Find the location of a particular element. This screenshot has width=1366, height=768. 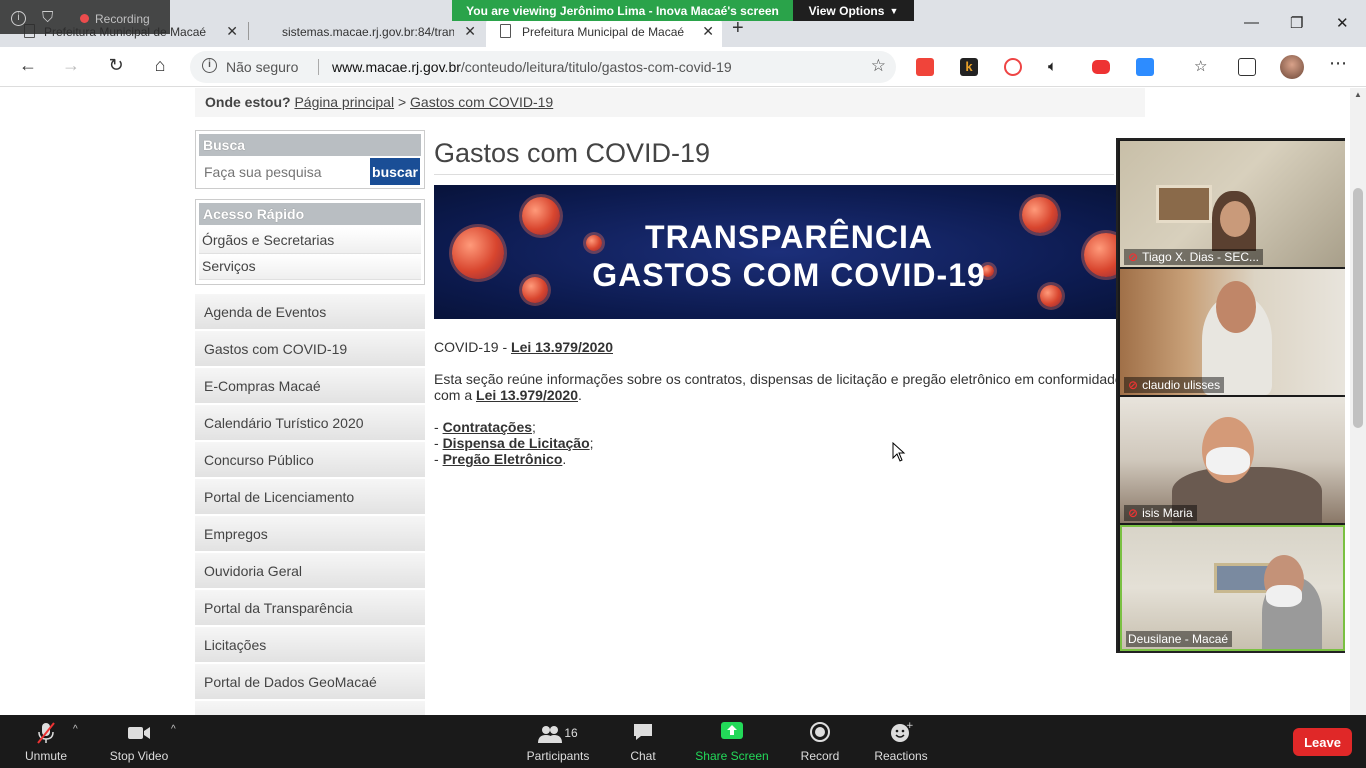

list-item: - Dispensa de Licitação; is located at coordinates (514, 443).